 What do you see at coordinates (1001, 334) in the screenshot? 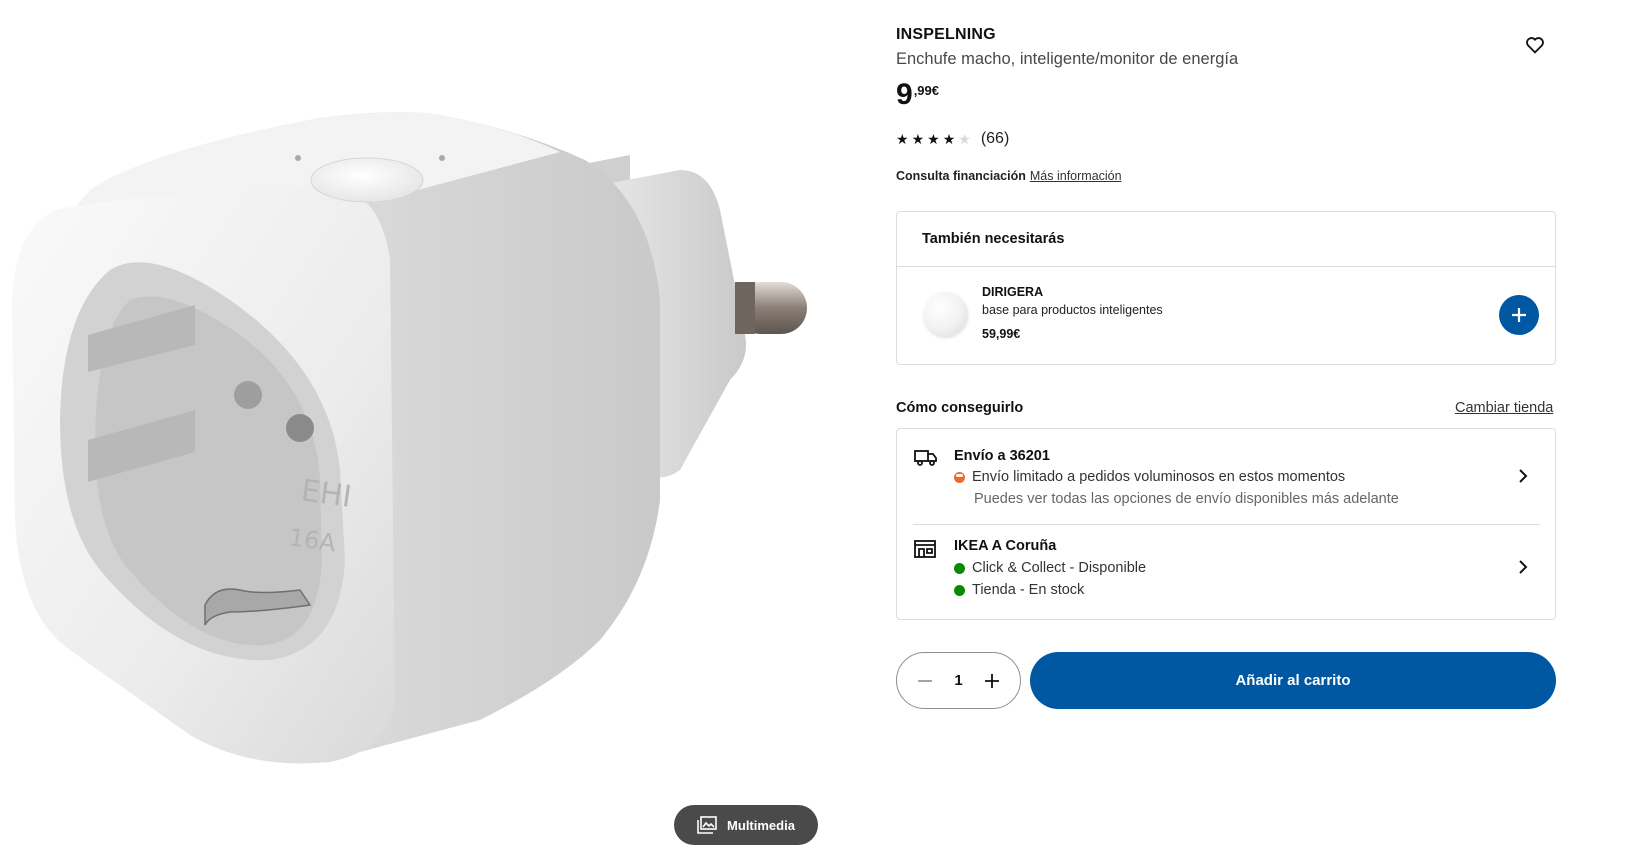
I see `accessory-price: 59,99€` at bounding box center [1001, 334].